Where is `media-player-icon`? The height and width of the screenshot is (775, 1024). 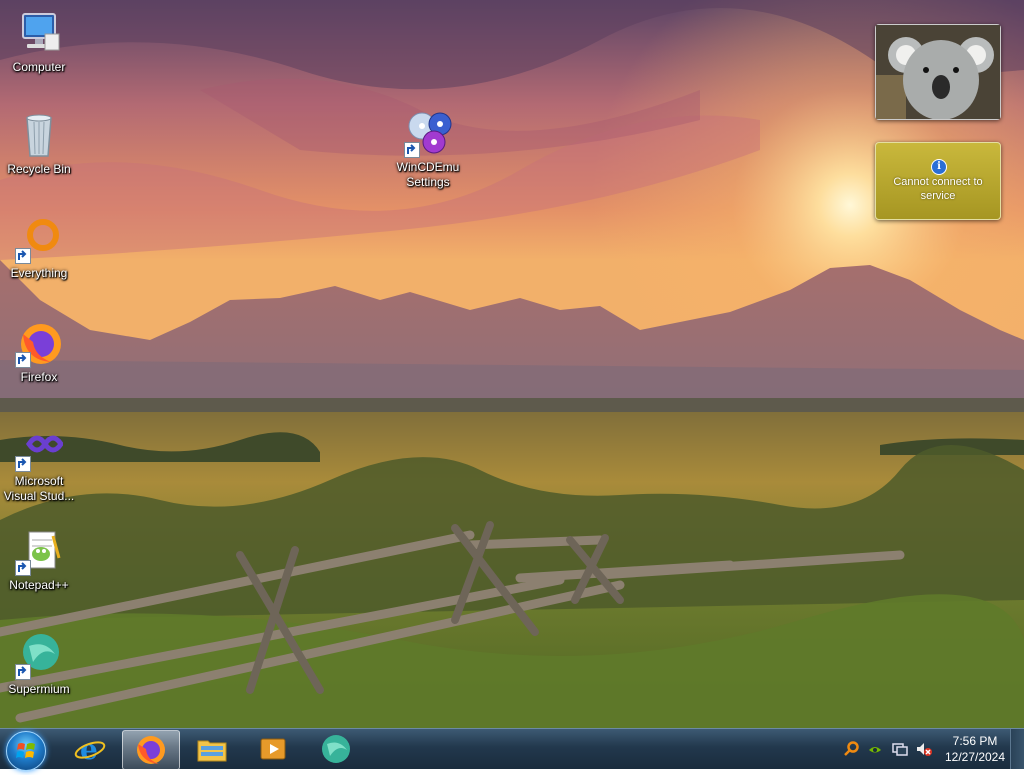 media-player-icon is located at coordinates (273, 749).